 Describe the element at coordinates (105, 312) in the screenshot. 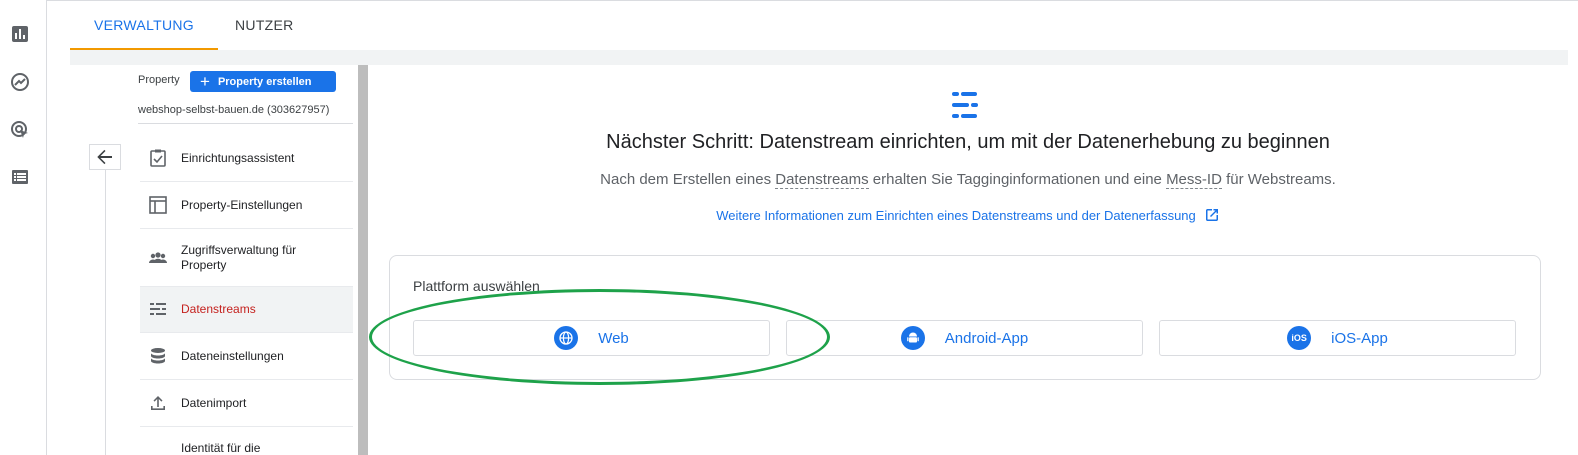

I see `tree-line` at that location.